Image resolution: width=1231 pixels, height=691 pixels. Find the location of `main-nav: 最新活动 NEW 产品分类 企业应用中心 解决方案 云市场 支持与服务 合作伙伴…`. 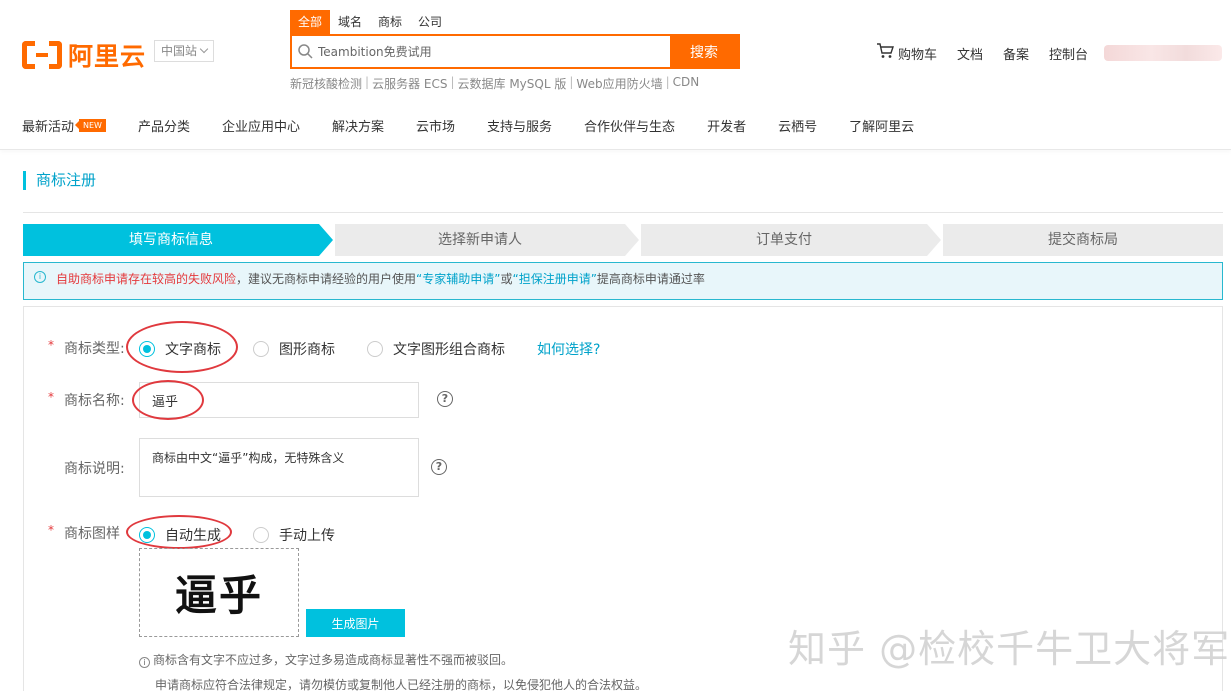

main-nav: 最新活动 NEW 产品分类 企业应用中心 解决方案 云市场 支持与服务 合作伙伴… is located at coordinates (484, 125).